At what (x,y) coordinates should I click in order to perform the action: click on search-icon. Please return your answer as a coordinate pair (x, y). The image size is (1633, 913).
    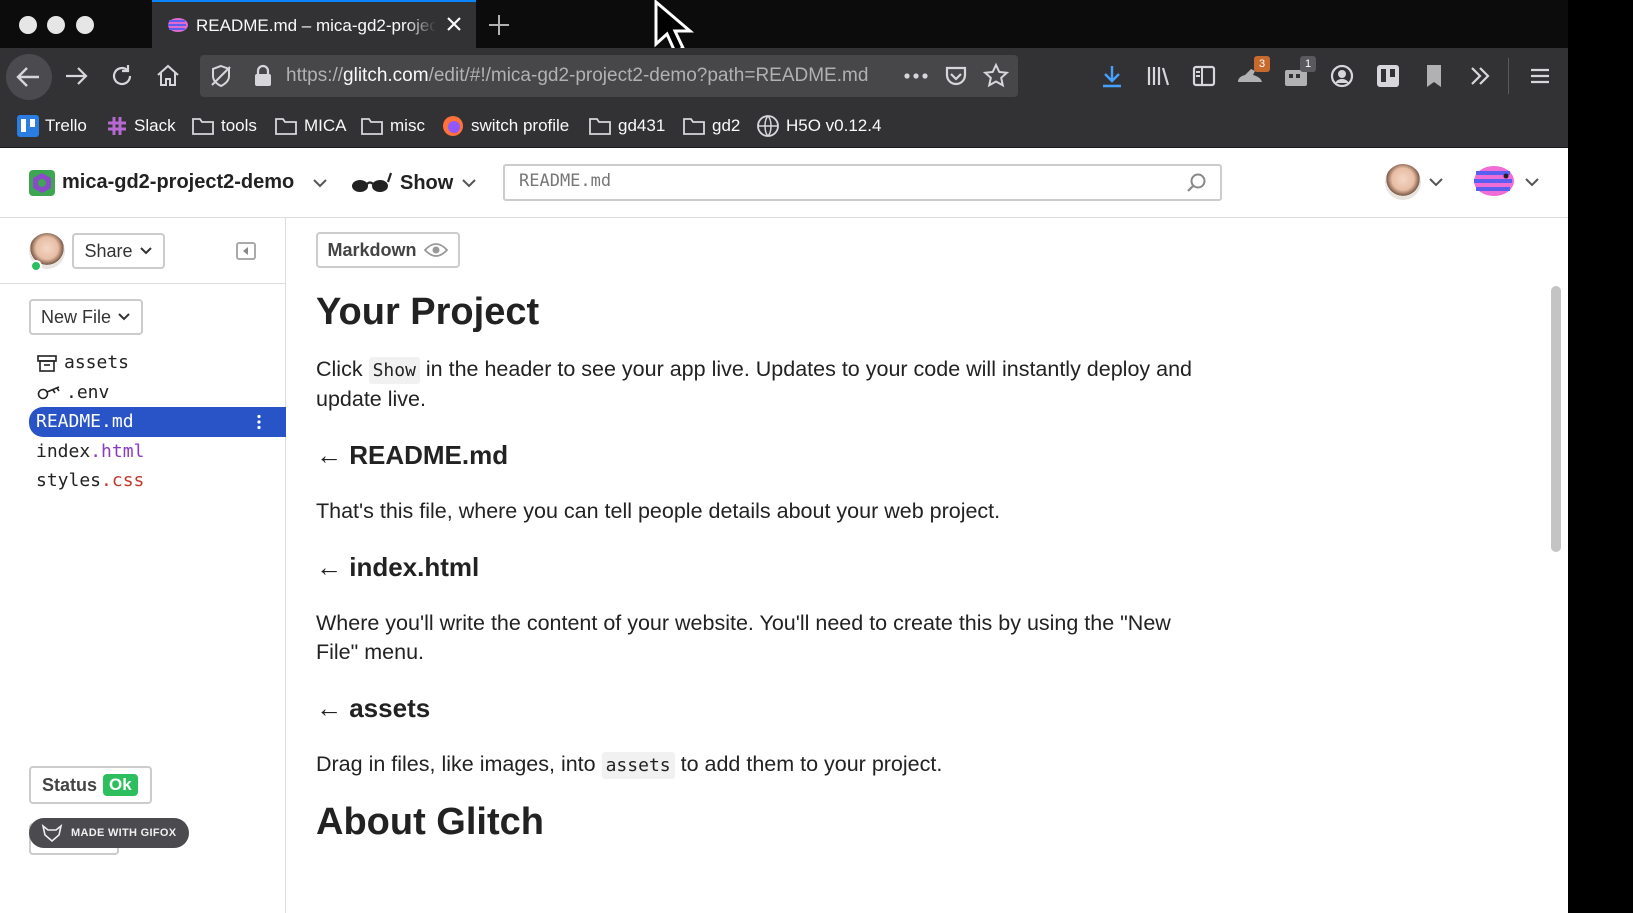
    Looking at the image, I should click on (1197, 183).